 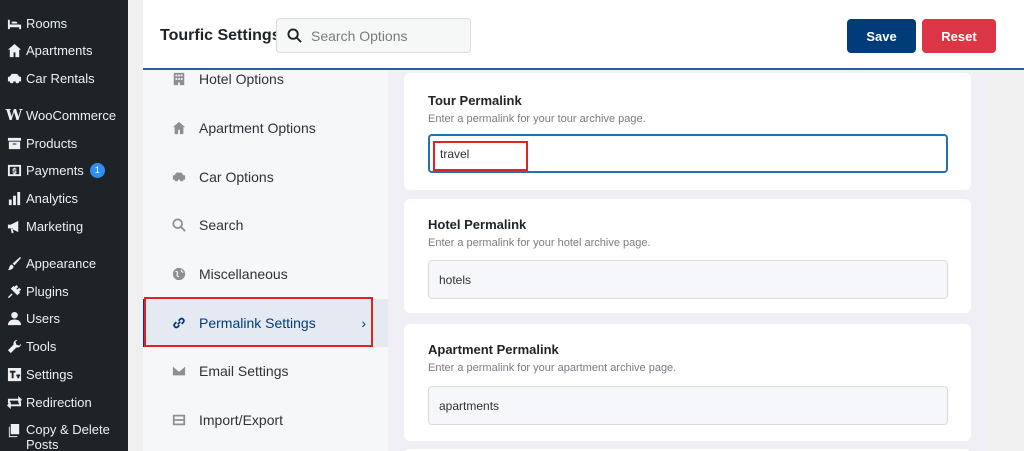 What do you see at coordinates (55, 226) in the screenshot?
I see `wp-menu-label: Marketing` at bounding box center [55, 226].